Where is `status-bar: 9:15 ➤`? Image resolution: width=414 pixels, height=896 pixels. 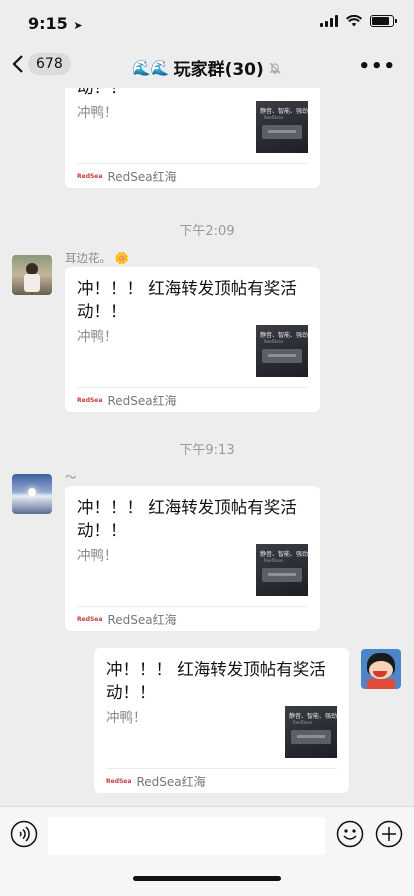
status-bar: 9:15 ➤ is located at coordinates (207, 22).